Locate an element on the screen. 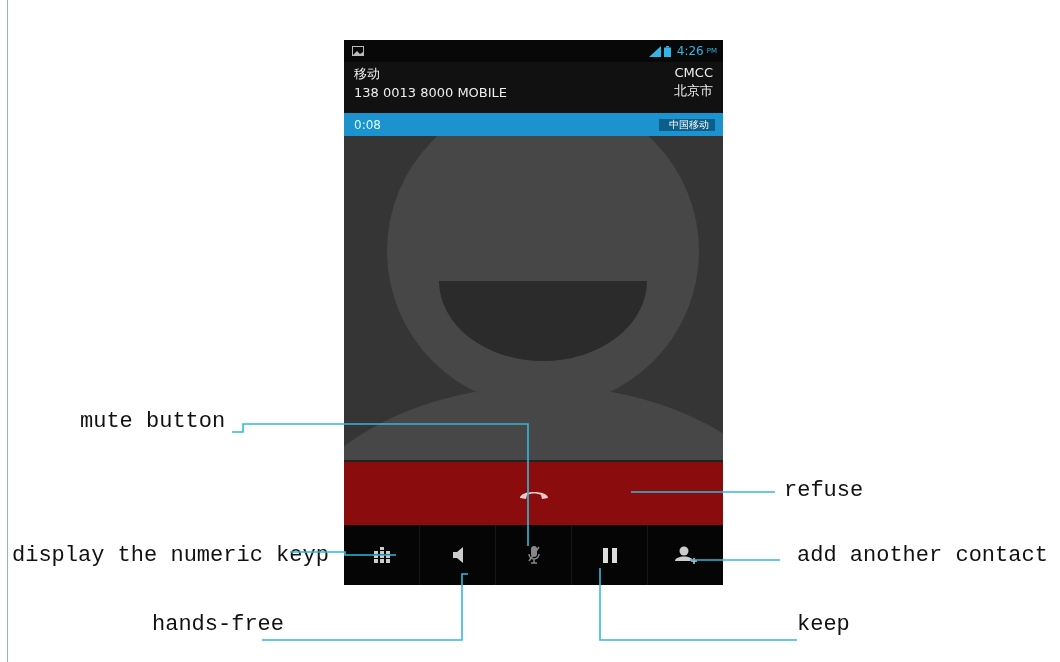 The width and height of the screenshot is (1060, 662). signal-icon is located at coordinates (654, 51).